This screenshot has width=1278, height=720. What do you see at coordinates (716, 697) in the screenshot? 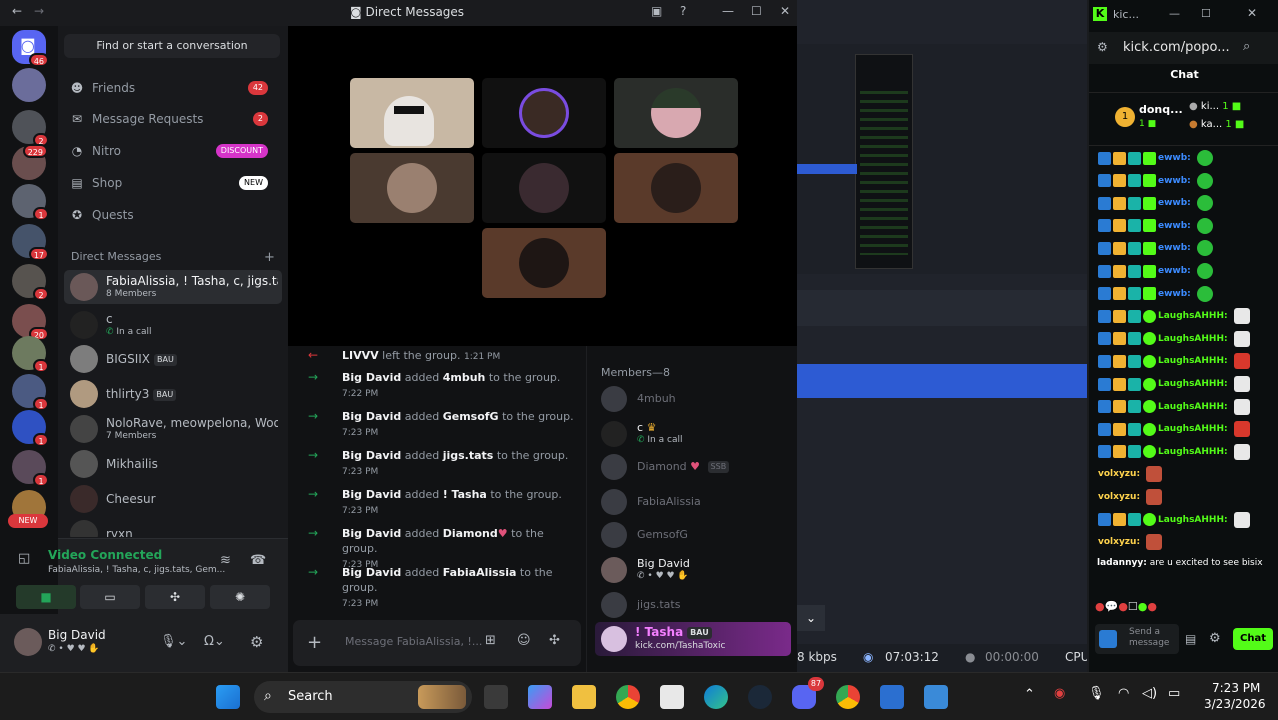
I see `edge-icon` at bounding box center [716, 697].